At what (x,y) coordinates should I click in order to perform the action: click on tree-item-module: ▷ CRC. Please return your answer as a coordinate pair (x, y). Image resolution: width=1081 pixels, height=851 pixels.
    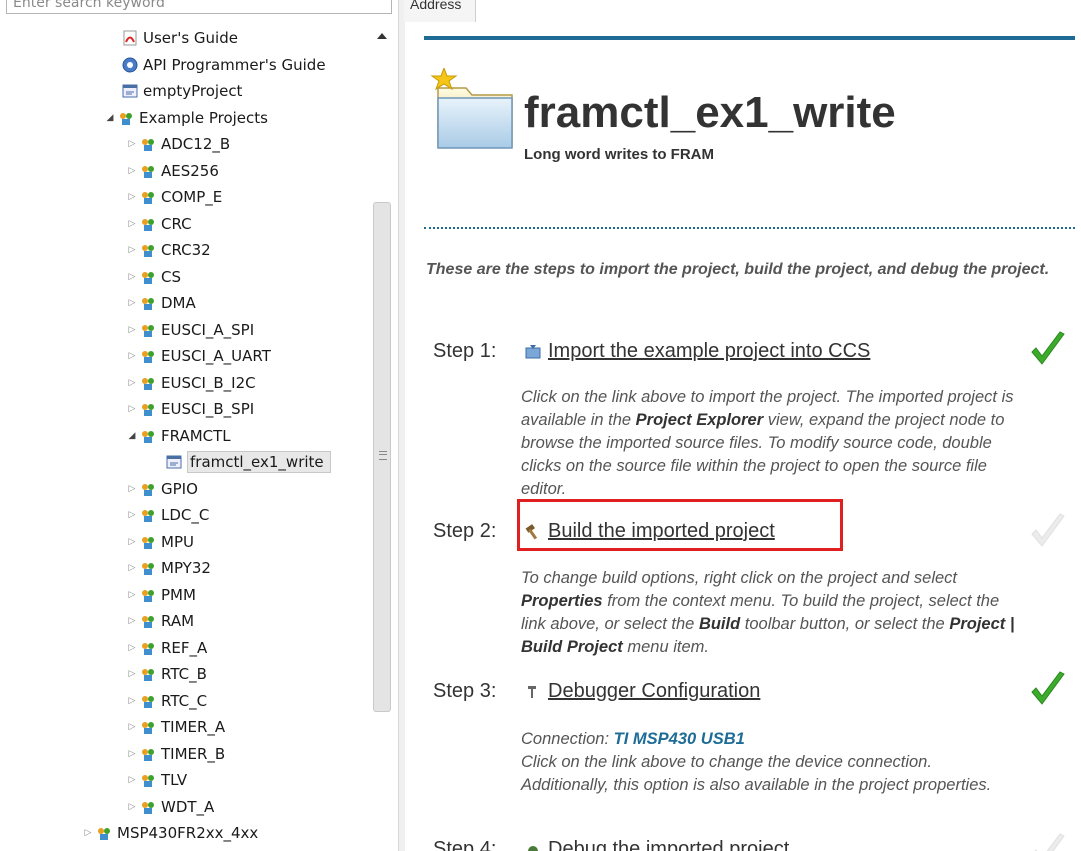
    Looking at the image, I should click on (159, 224).